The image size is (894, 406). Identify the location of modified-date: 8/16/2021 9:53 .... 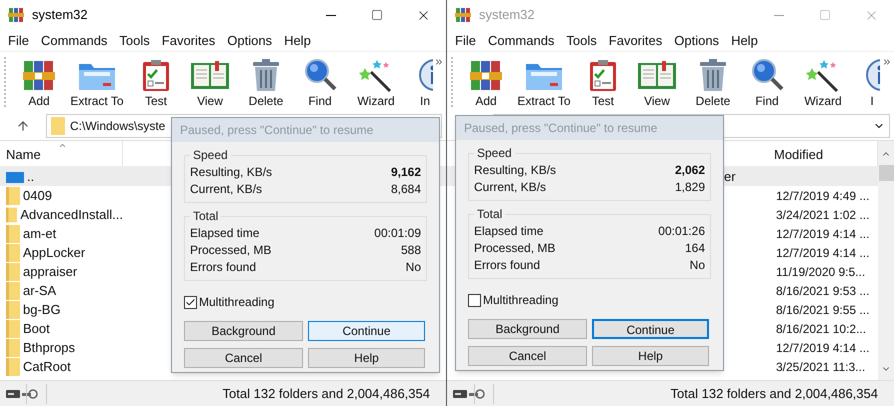
(823, 291).